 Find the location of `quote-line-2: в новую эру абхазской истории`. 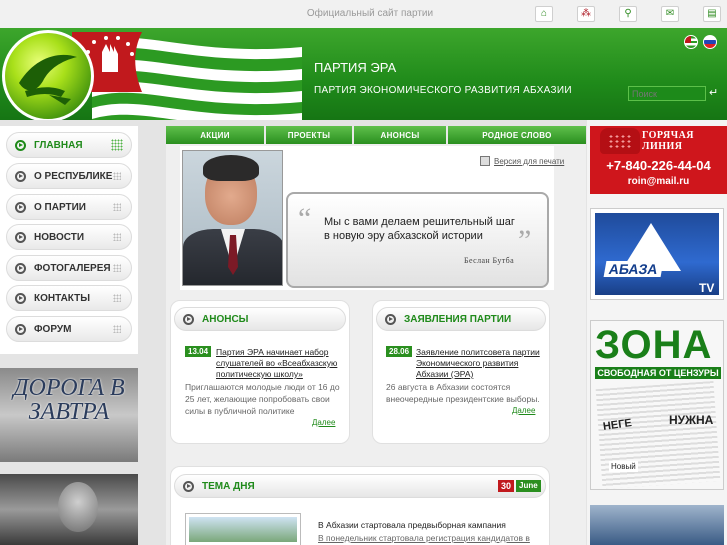

quote-line-2: в новую эру абхазской истории is located at coordinates (403, 236).